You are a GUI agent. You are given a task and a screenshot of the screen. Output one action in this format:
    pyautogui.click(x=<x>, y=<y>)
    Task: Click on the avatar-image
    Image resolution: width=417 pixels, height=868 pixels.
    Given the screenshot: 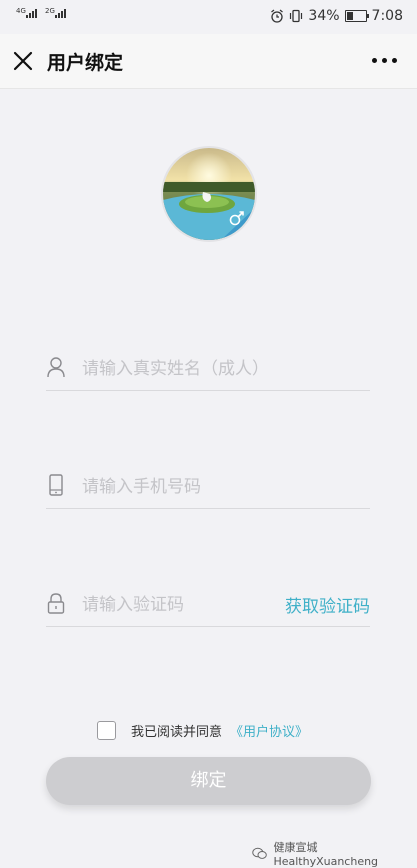 What is the action you would take?
    pyautogui.click(x=209, y=194)
    